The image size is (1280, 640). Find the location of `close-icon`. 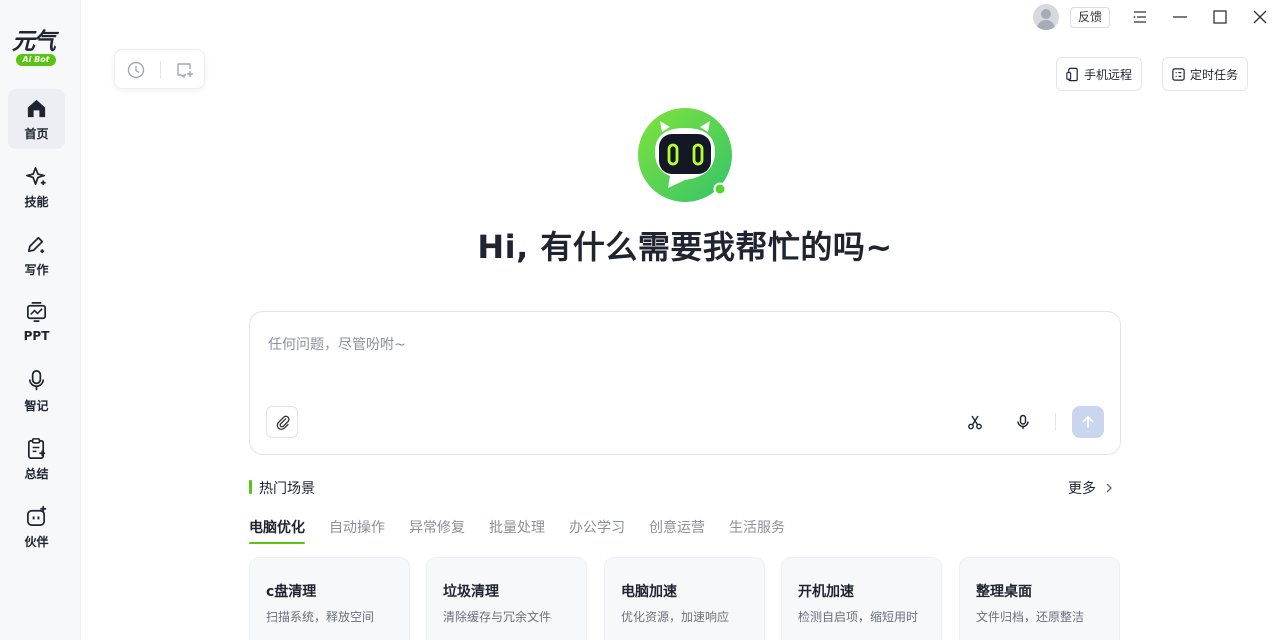

close-icon is located at coordinates (1260, 17).